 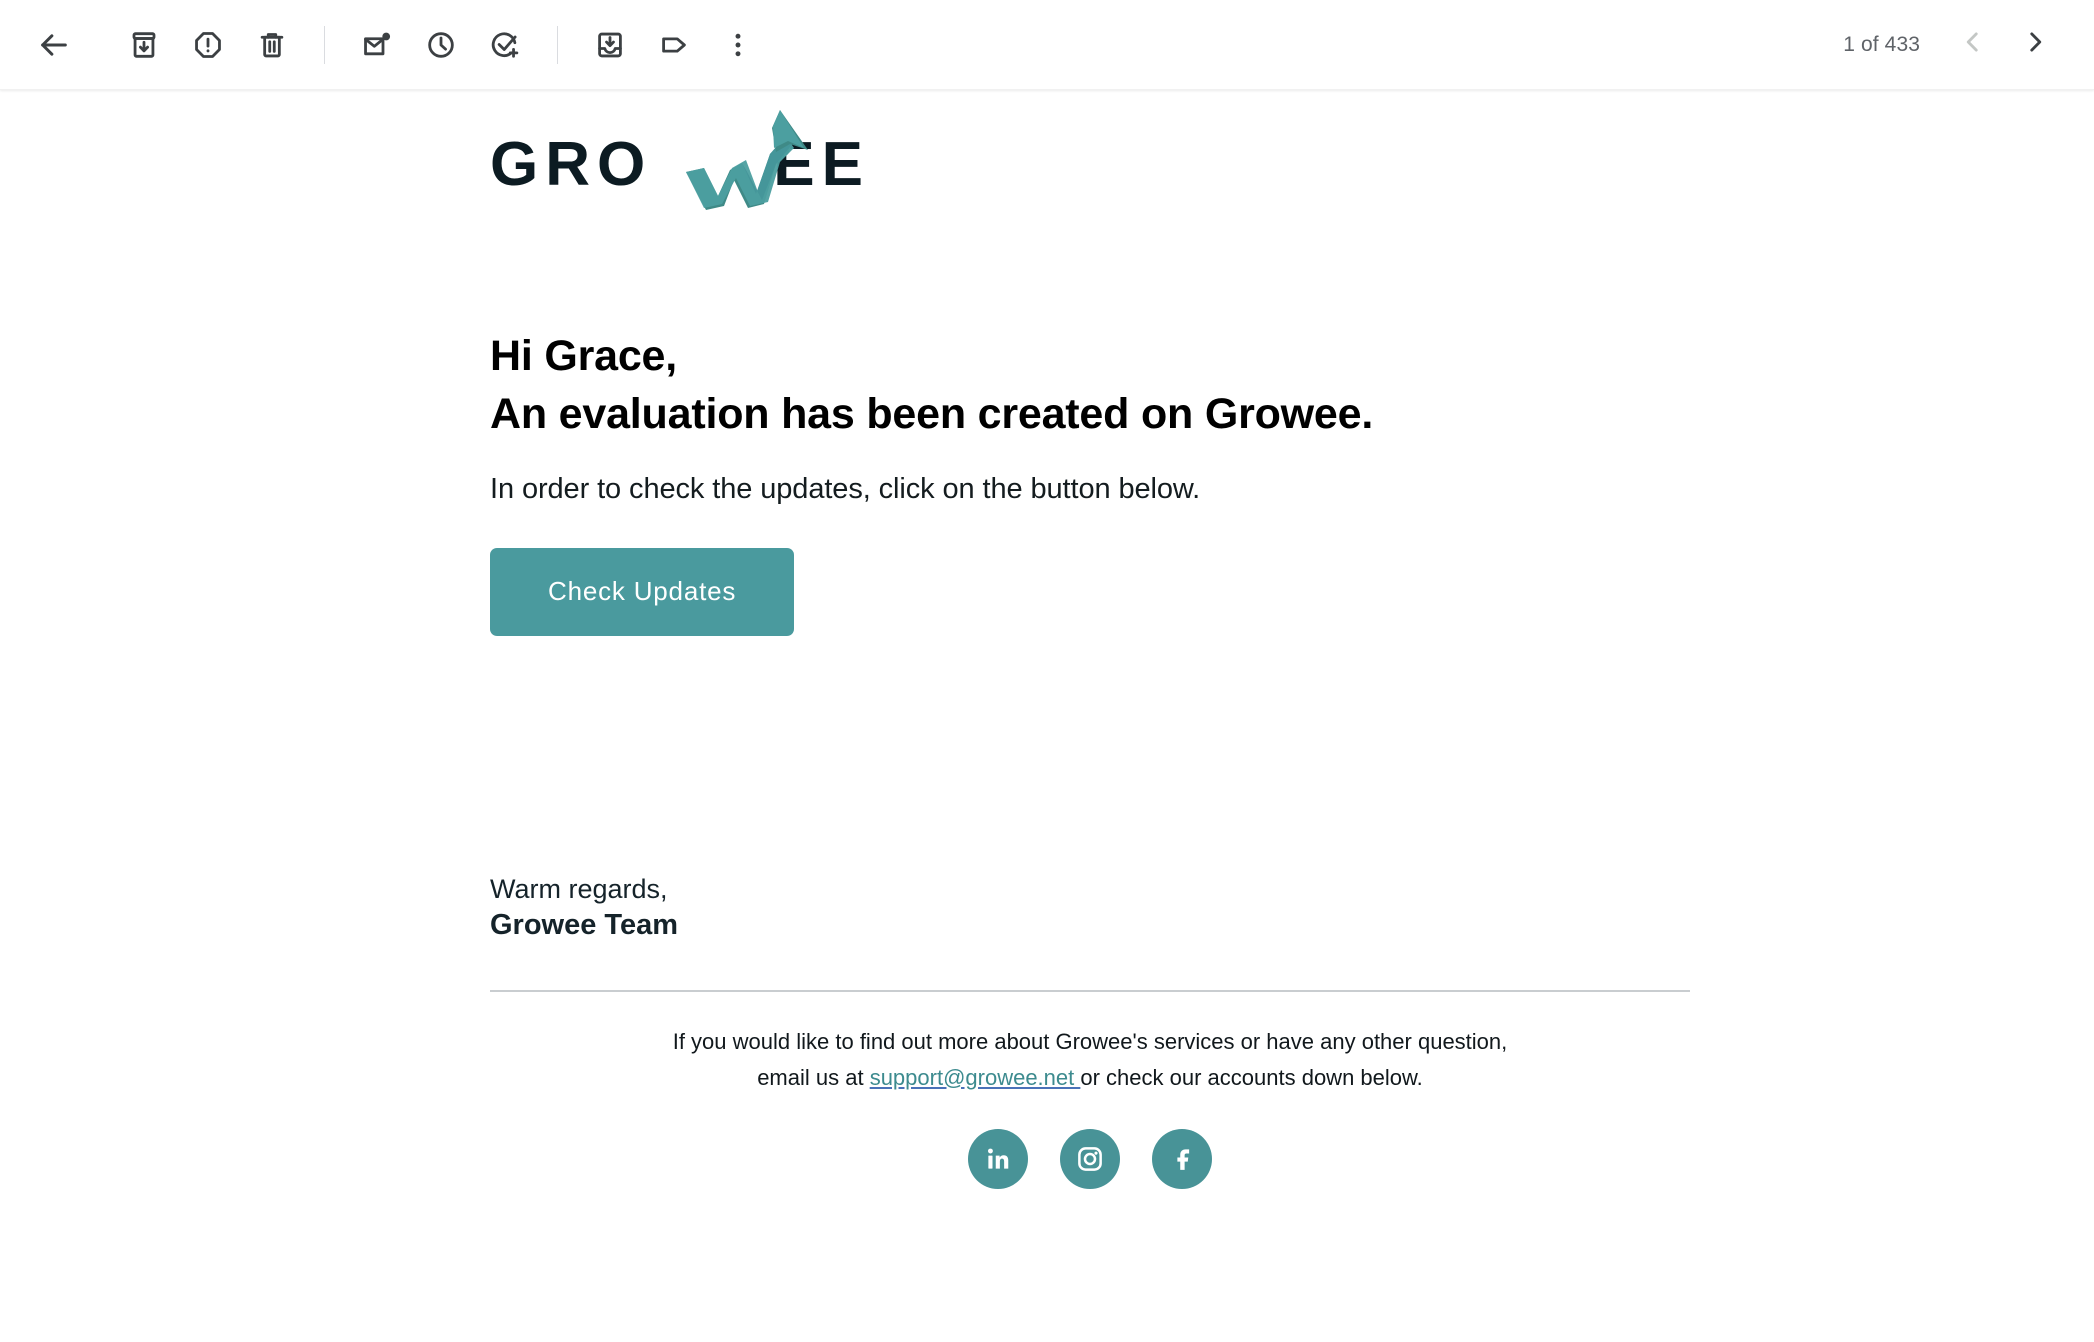 I want to click on add-to-tasks-button, so click(x=505, y=45).